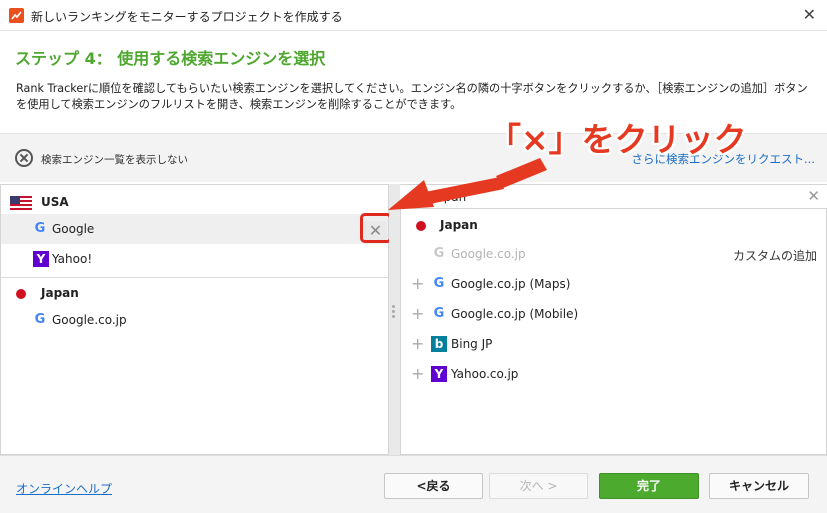 The height and width of the screenshot is (513, 827). I want to click on engine-label: Google.co.jp (Mobile), so click(515, 314).